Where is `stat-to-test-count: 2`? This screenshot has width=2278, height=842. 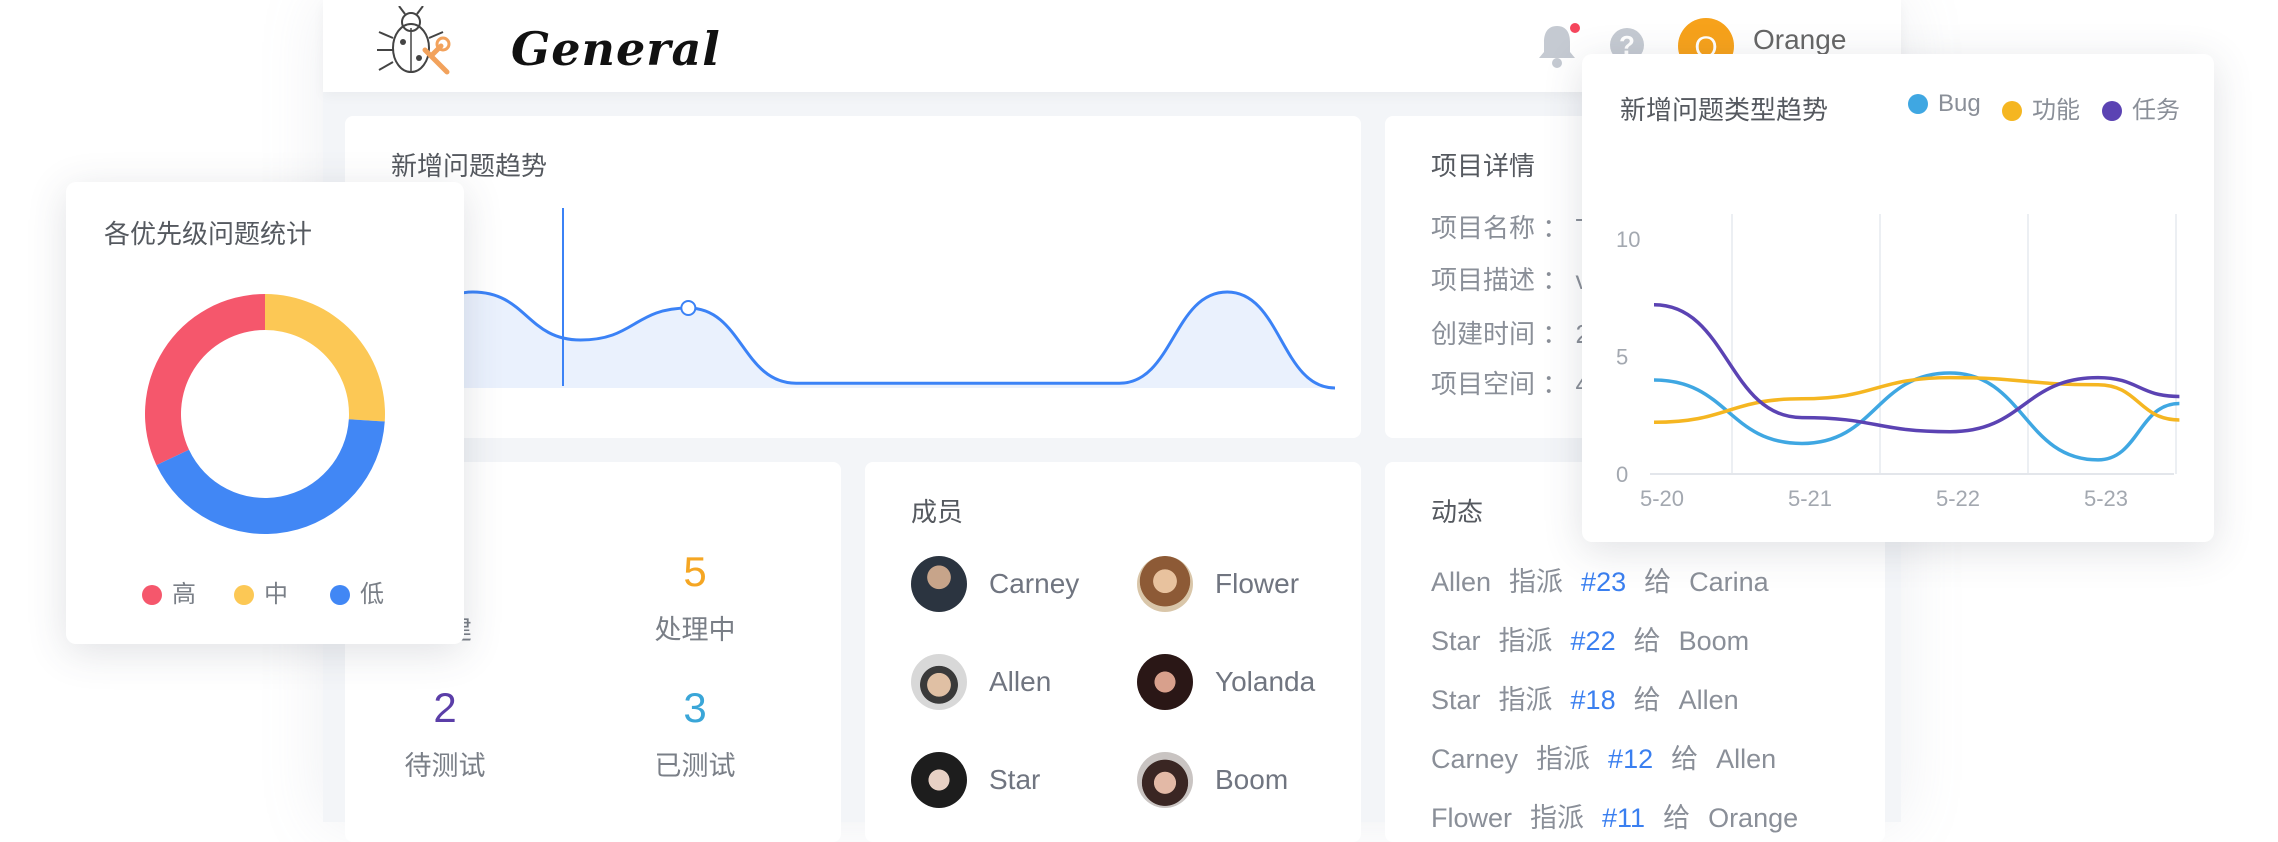
stat-to-test-count: 2 is located at coordinates (445, 708).